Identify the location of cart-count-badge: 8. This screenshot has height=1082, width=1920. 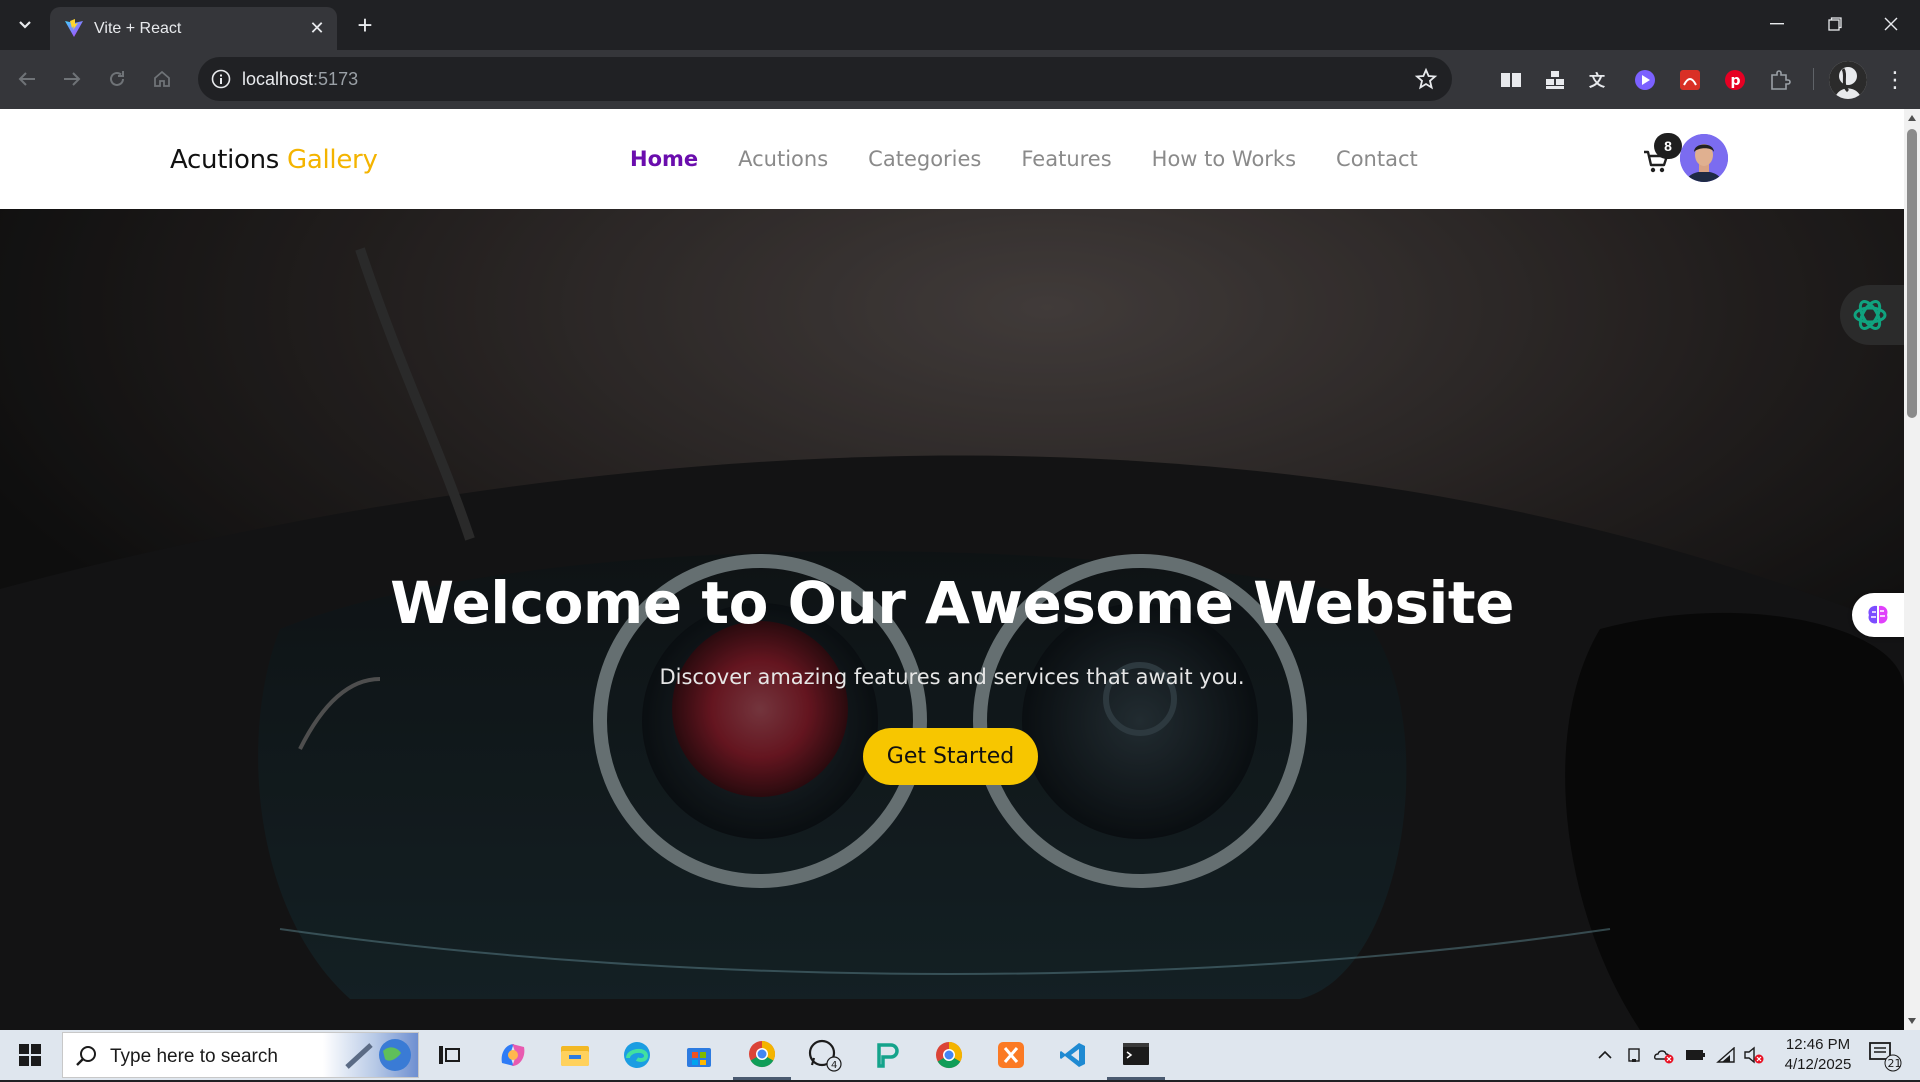
(1668, 146).